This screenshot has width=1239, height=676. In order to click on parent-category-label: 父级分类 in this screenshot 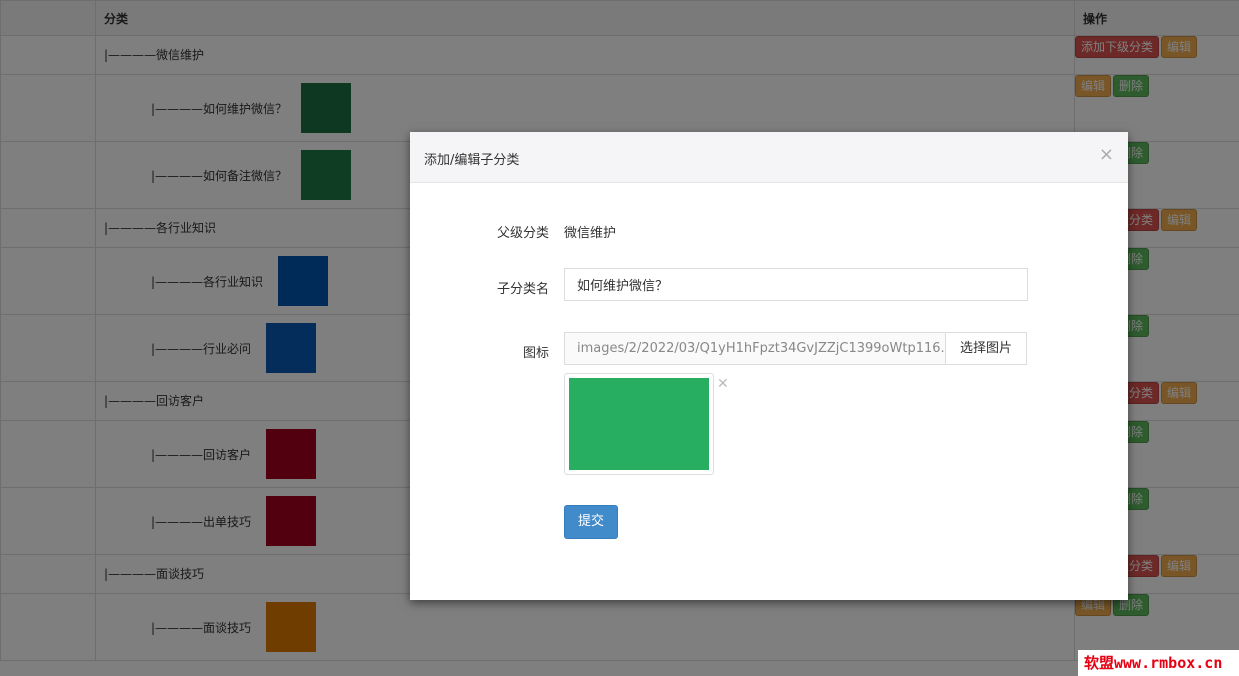, I will do `click(522, 233)`.